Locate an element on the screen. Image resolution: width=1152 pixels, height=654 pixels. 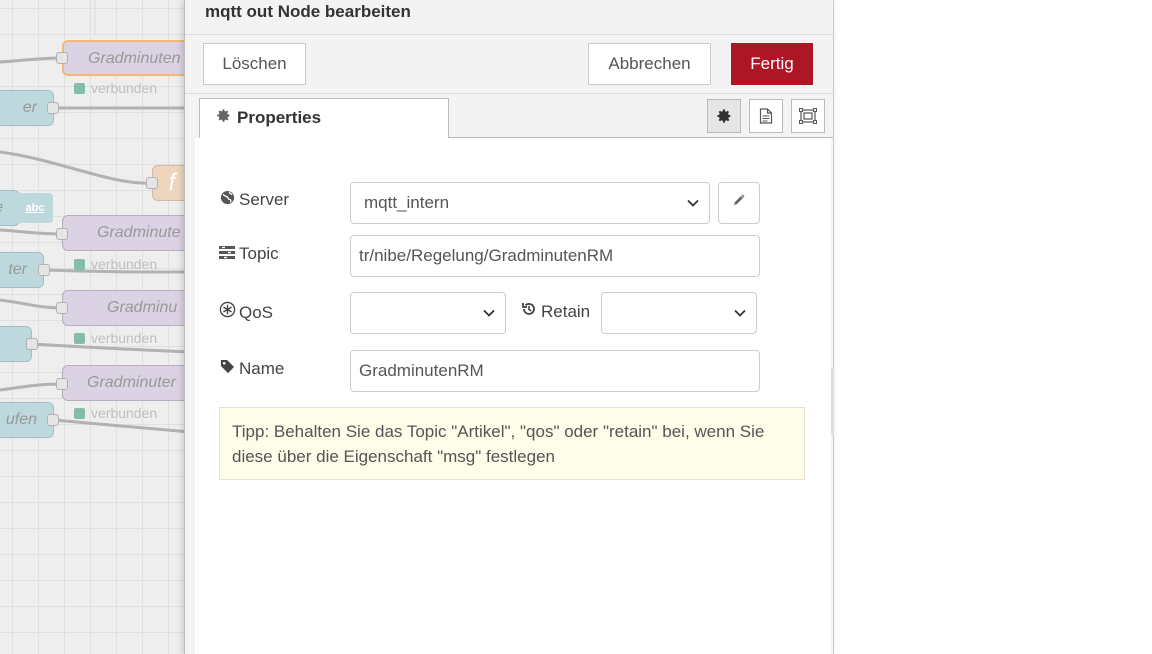
pencil-icon is located at coordinates (739, 199).